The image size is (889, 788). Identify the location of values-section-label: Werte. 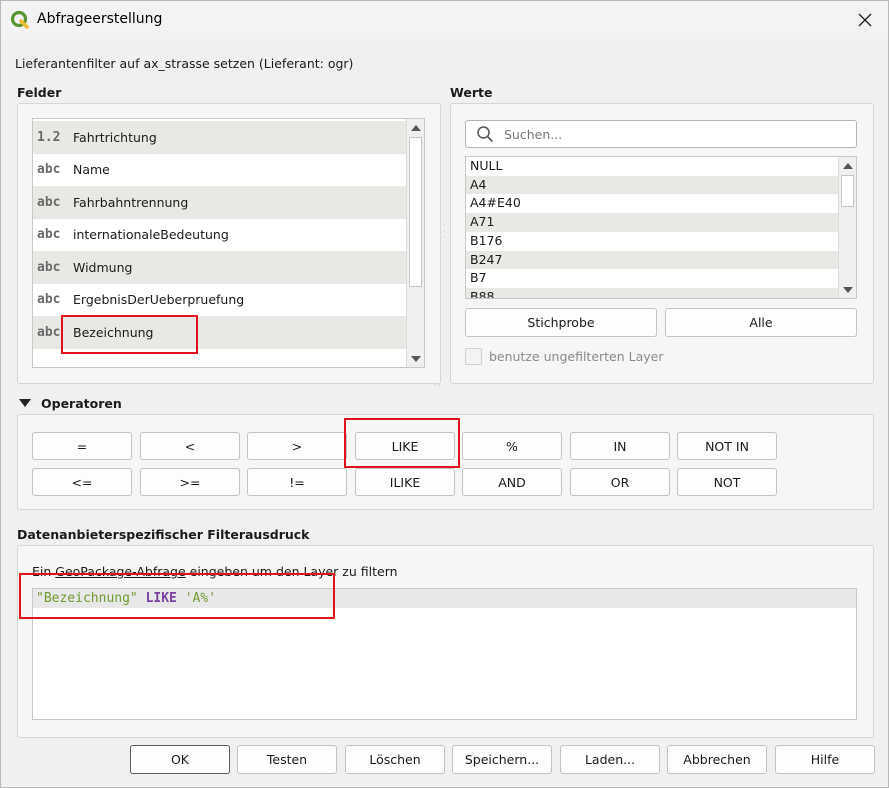
(471, 92).